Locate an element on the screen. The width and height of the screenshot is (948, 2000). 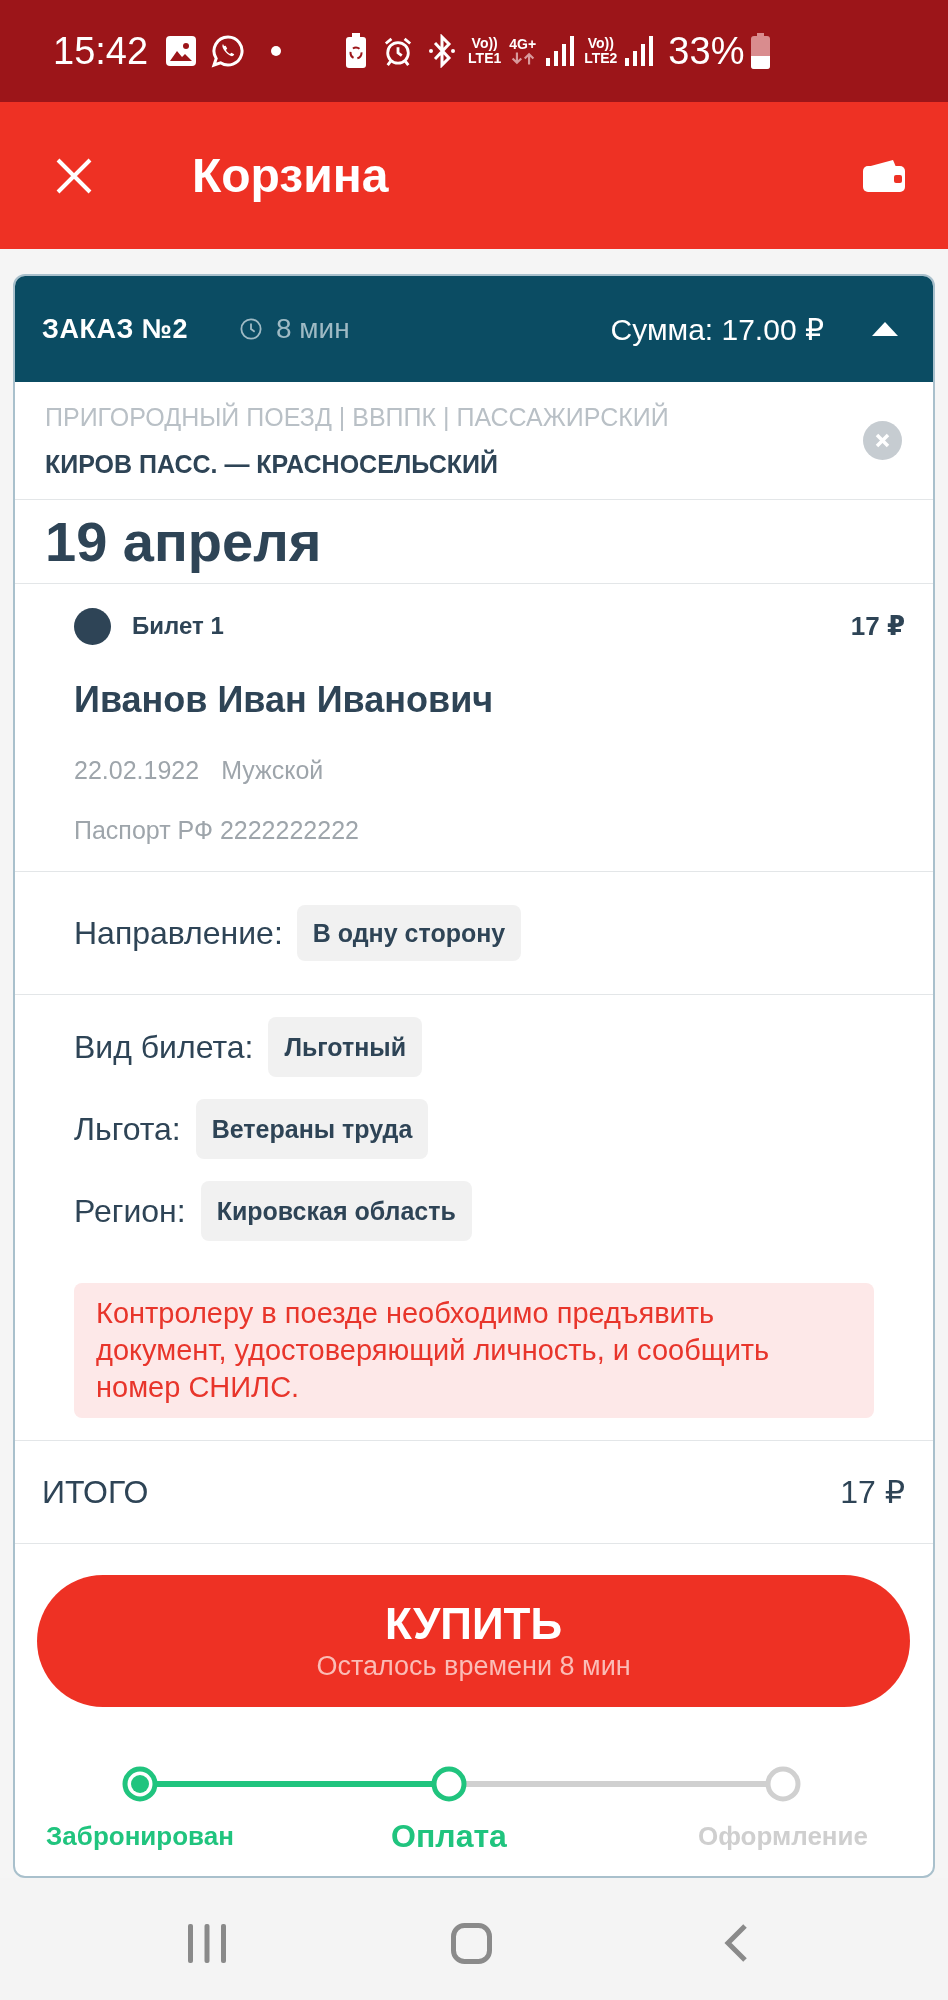
clock-icon is located at coordinates (250, 329).